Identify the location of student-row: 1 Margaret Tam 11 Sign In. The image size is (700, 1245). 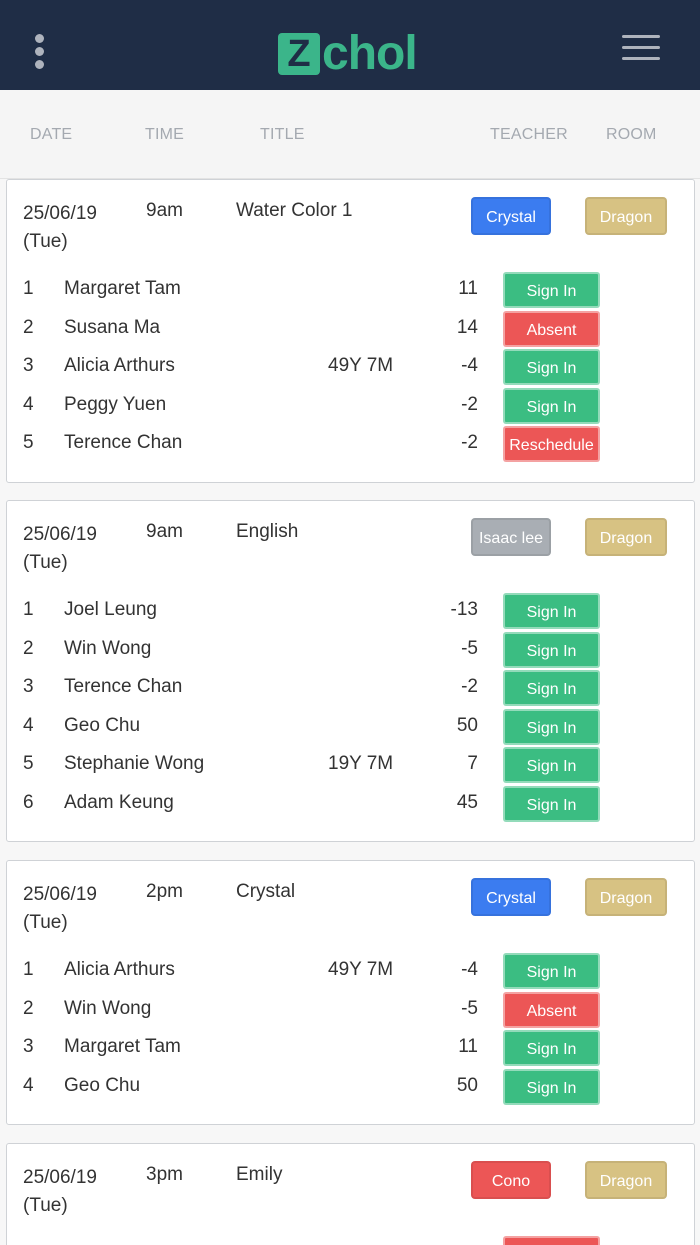
(350, 291).